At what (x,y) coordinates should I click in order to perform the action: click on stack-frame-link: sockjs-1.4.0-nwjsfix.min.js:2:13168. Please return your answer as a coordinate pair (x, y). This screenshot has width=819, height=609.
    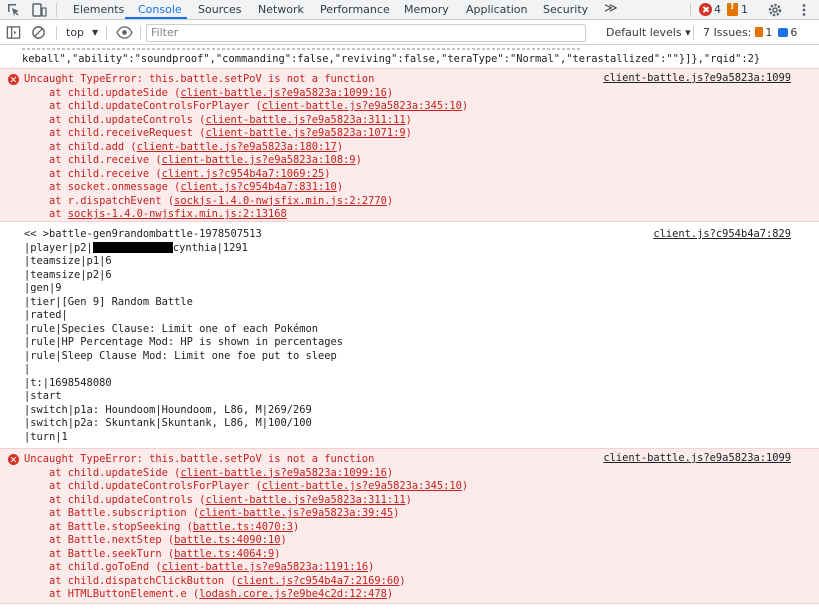
    Looking at the image, I should click on (177, 214).